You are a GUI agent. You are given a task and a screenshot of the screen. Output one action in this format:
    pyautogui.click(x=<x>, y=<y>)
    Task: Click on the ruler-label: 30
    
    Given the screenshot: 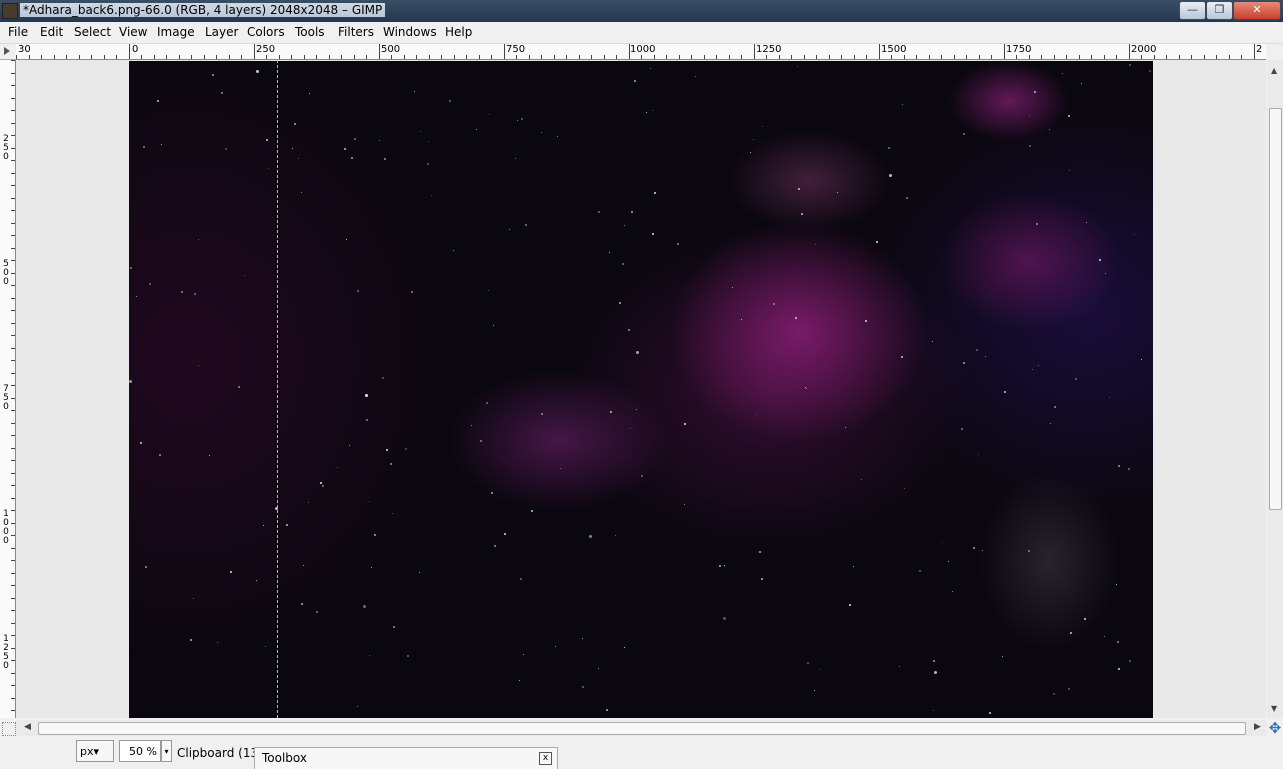 What is the action you would take?
    pyautogui.click(x=24, y=49)
    